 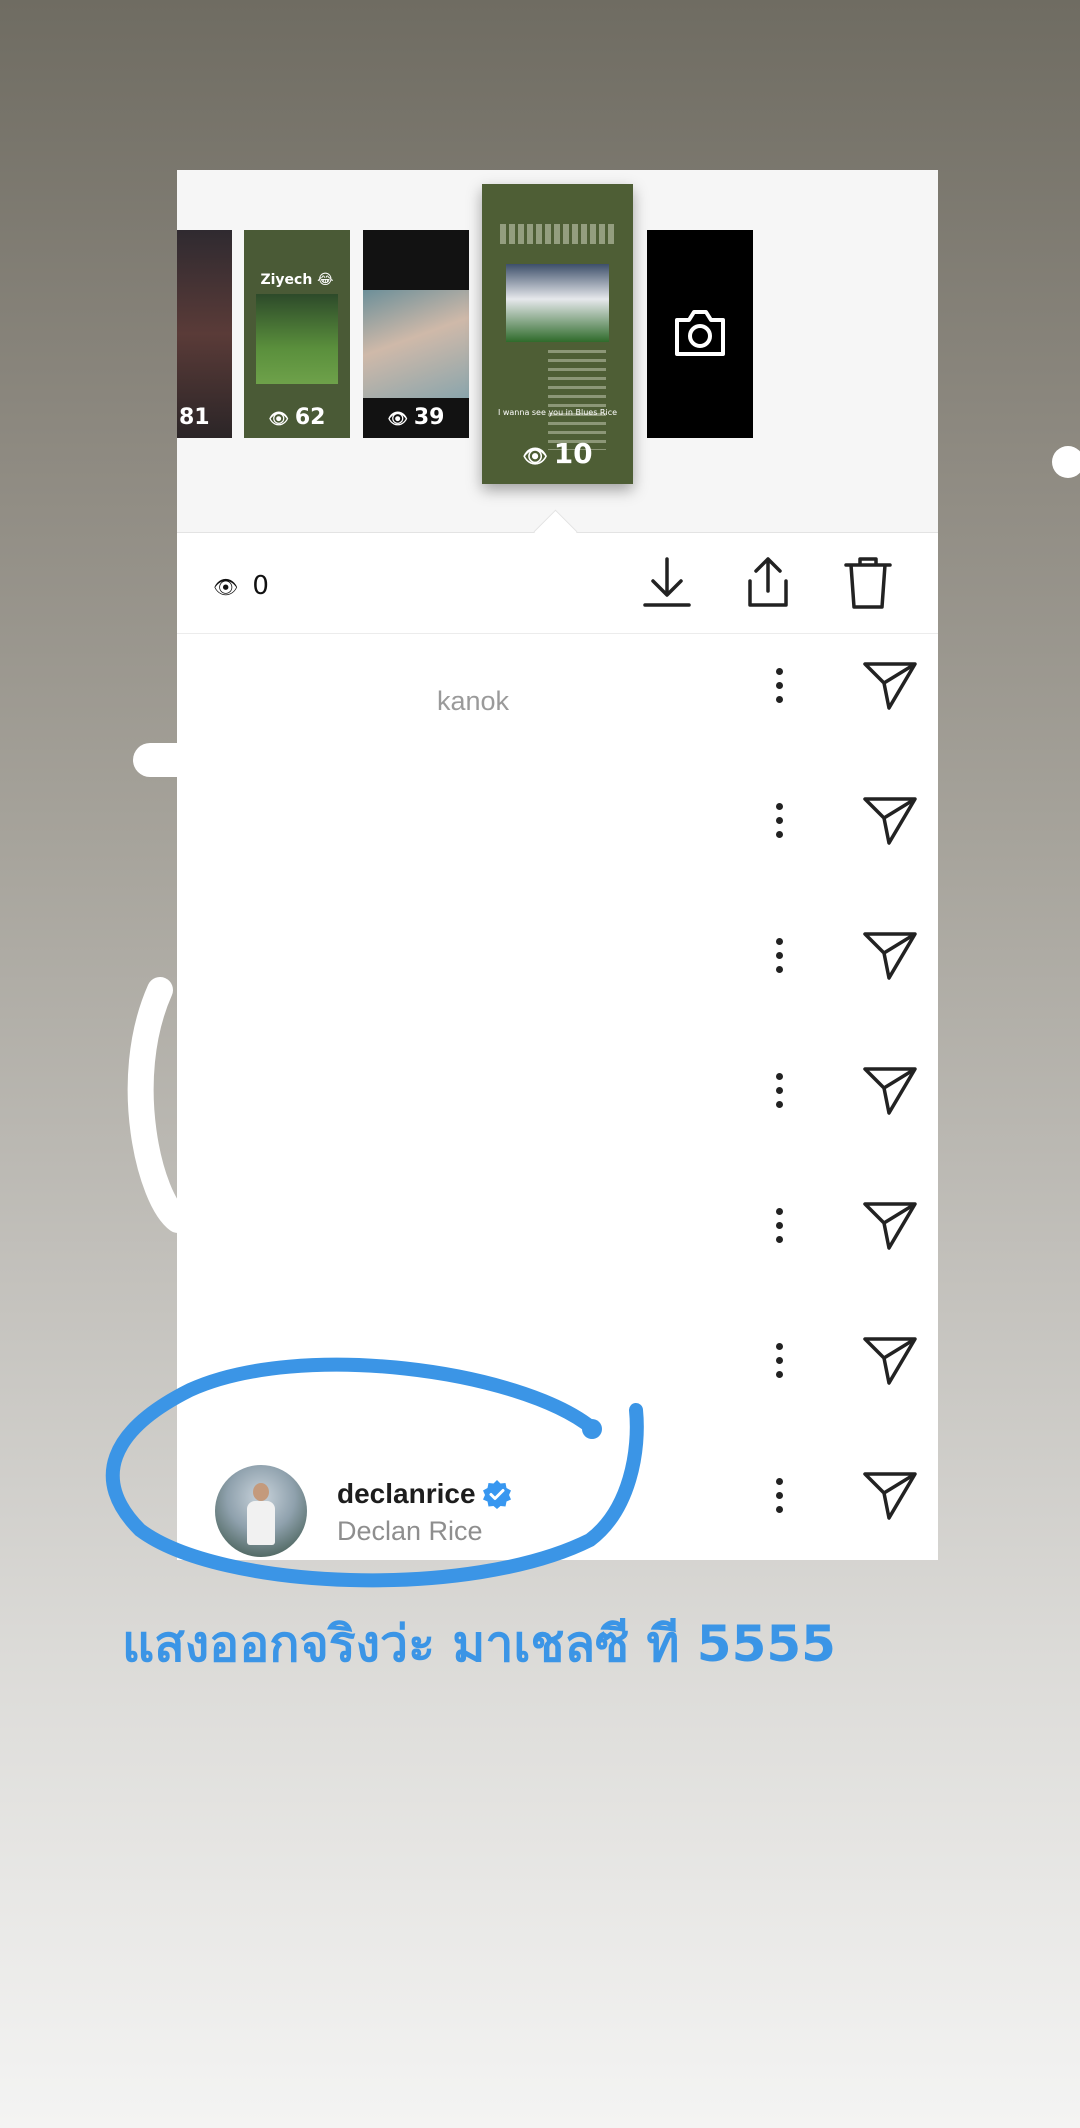 I want to click on story-thumbnail-2: Ziyech 😂 👁 62, so click(x=297, y=334).